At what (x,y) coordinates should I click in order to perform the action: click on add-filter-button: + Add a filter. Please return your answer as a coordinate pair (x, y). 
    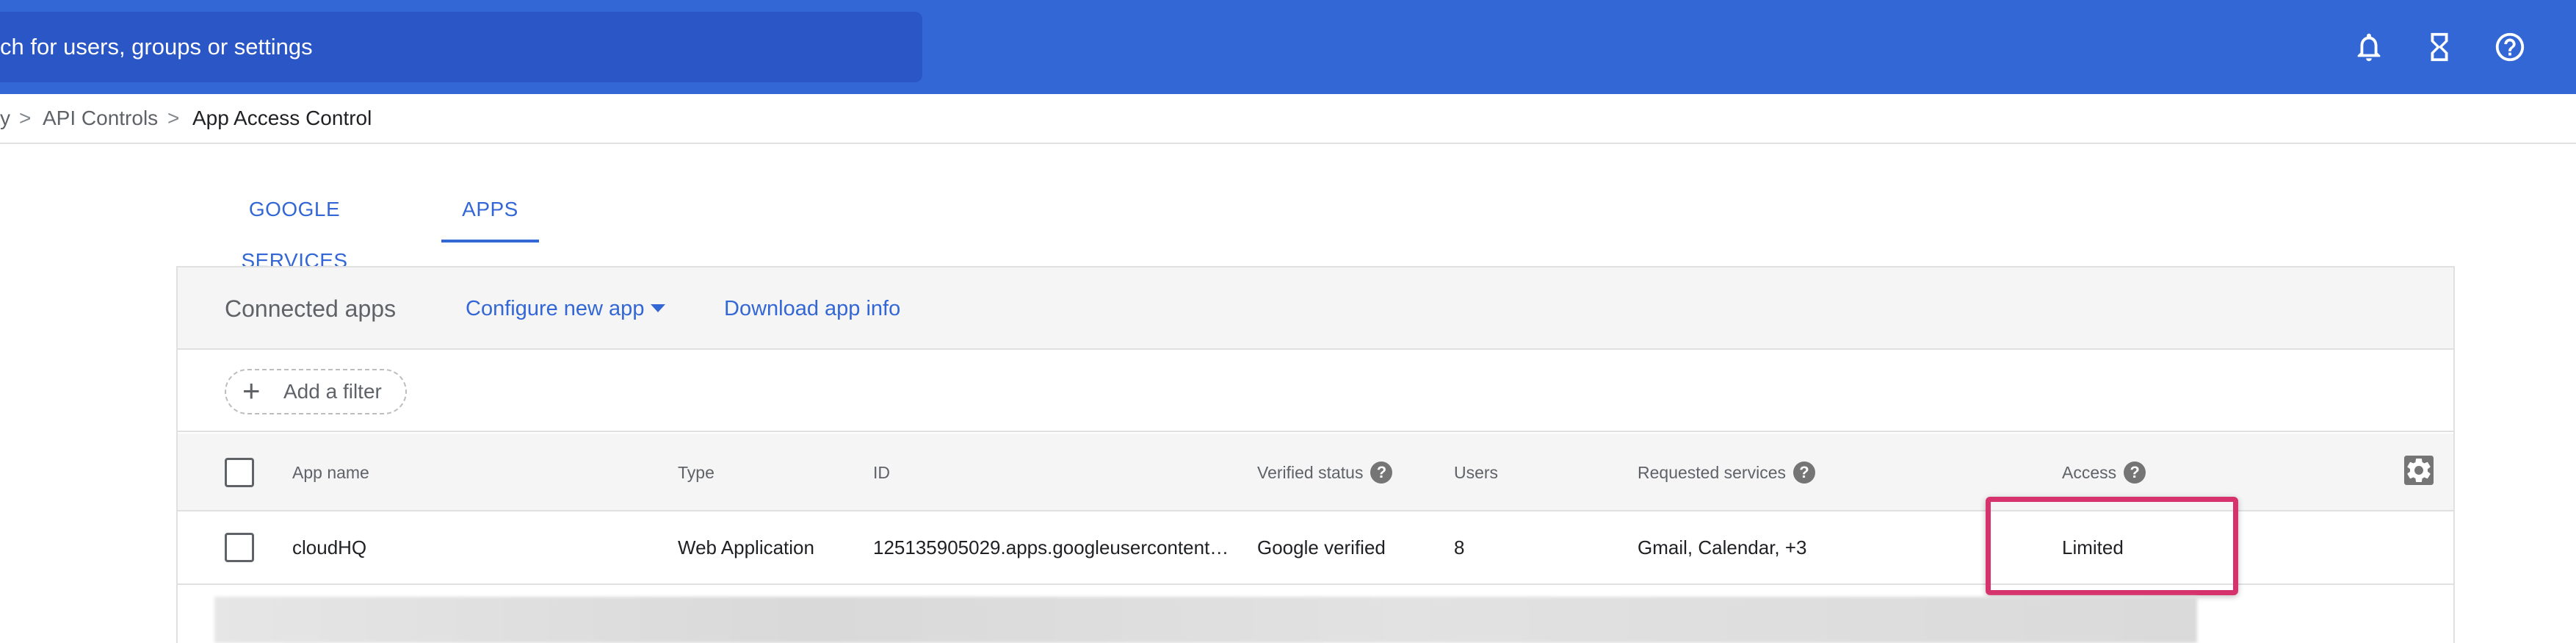
    Looking at the image, I should click on (316, 392).